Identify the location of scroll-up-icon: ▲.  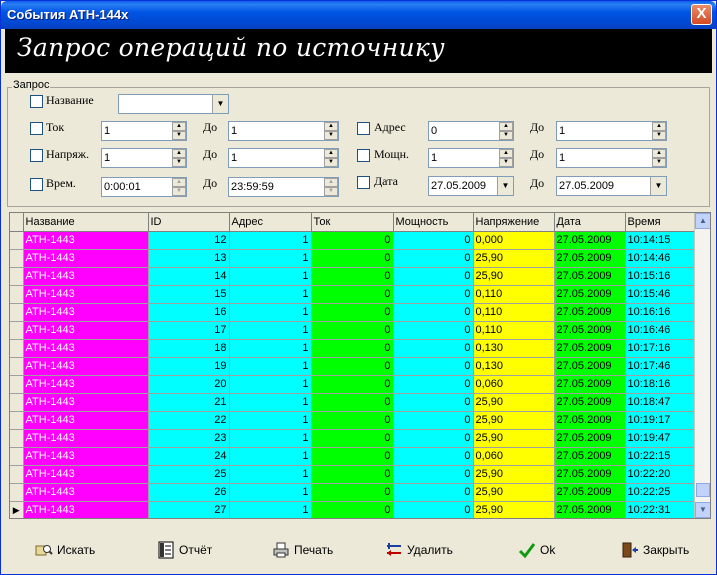
(702, 221).